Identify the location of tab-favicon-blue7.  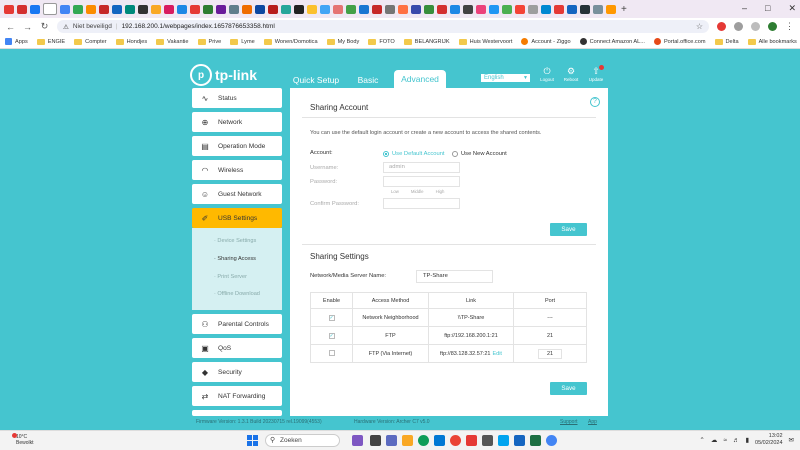
(455, 9).